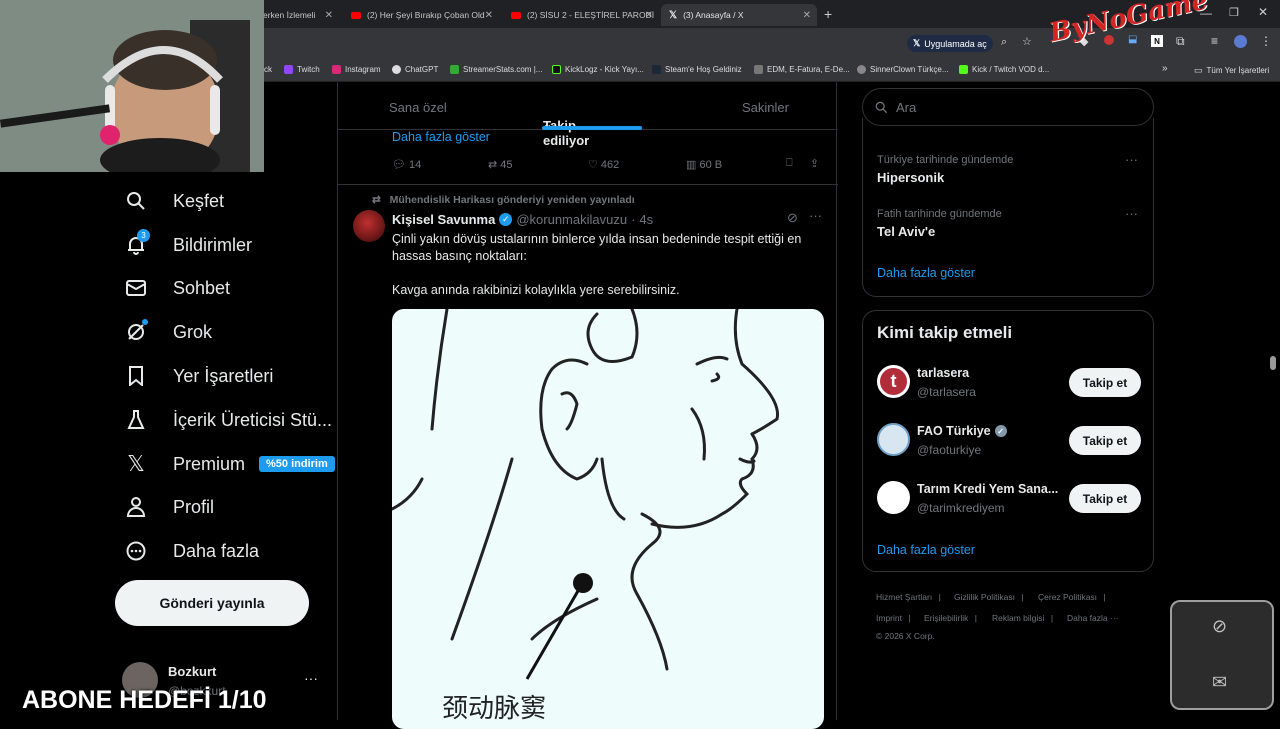 This screenshot has width=1280, height=729. I want to click on trend-item: Türkiye tarihinde gündemde Hipersonik, so click(945, 169).